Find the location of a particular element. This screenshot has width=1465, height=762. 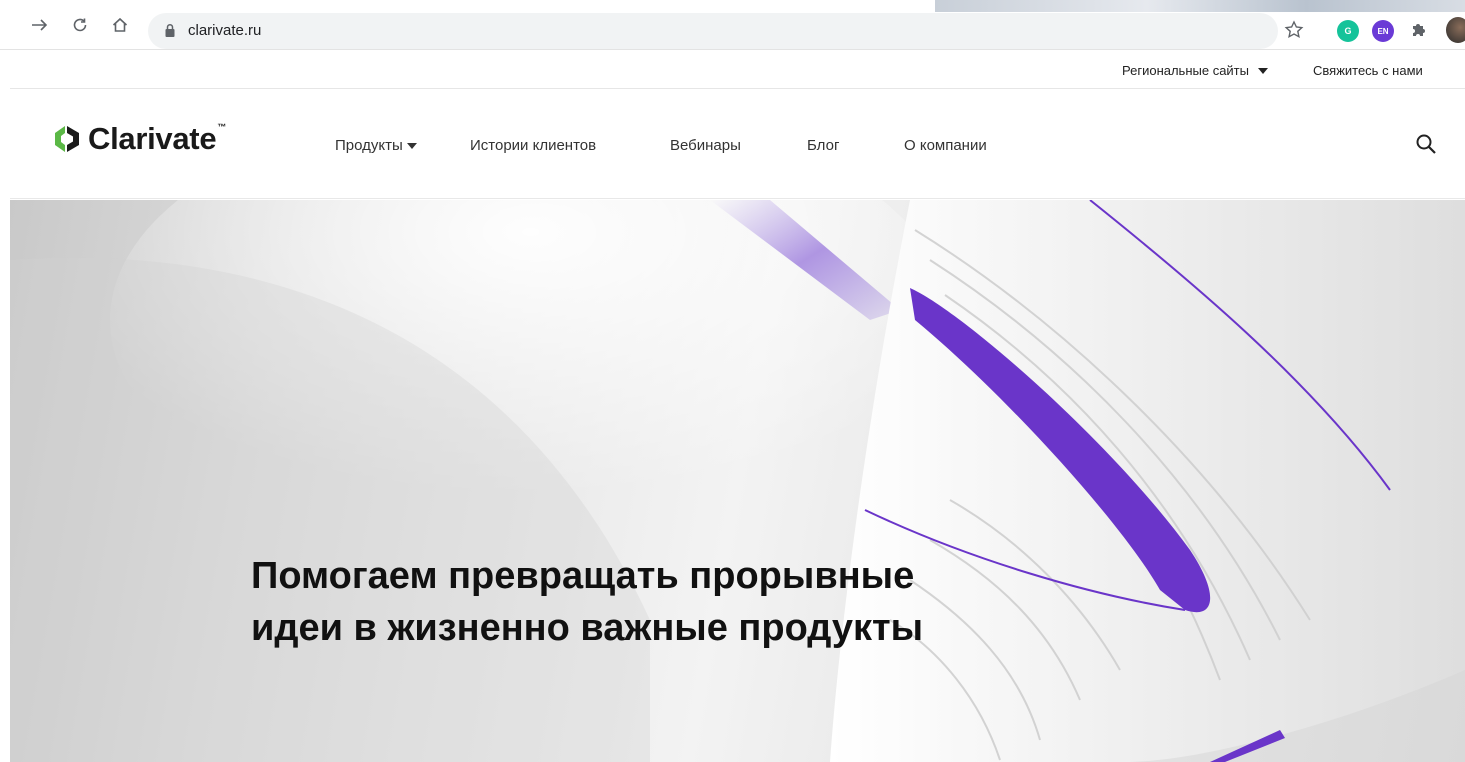

search-icon is located at coordinates (1426, 144).